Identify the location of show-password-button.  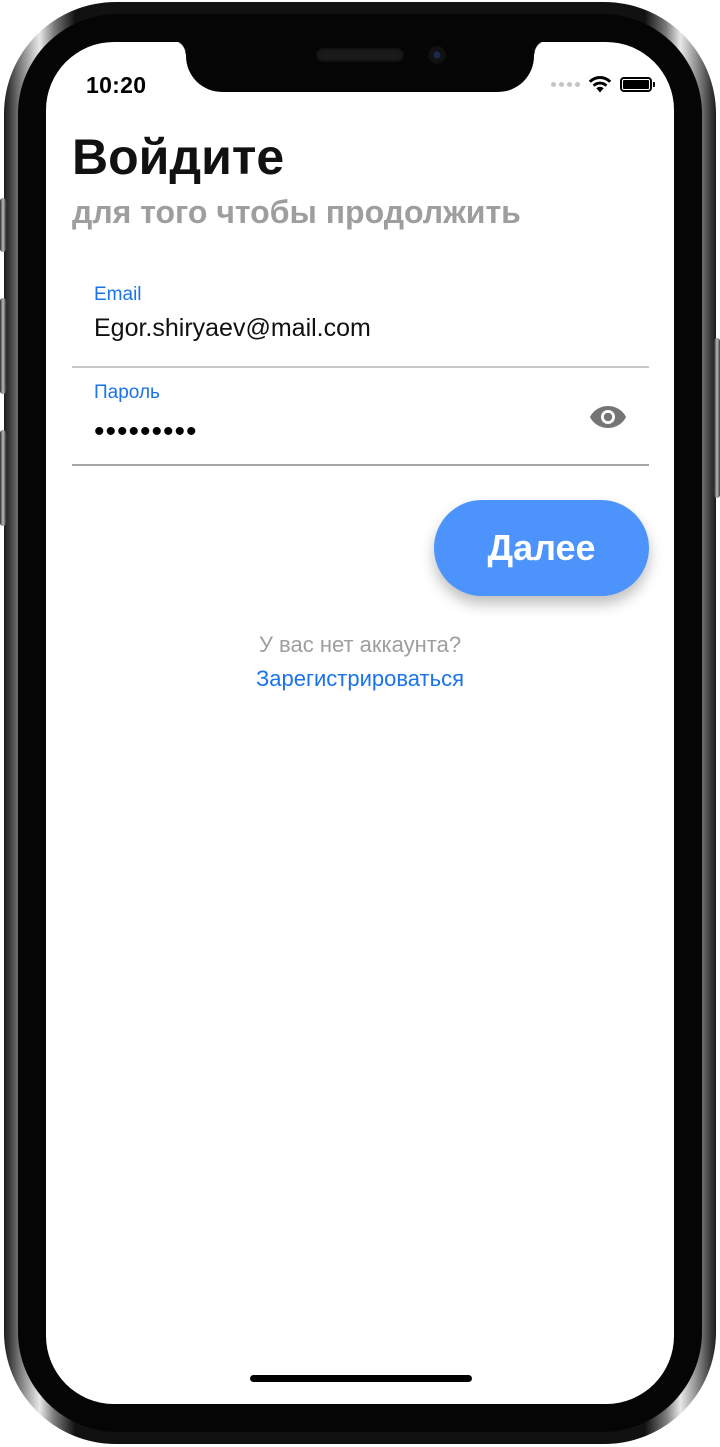
(608, 417).